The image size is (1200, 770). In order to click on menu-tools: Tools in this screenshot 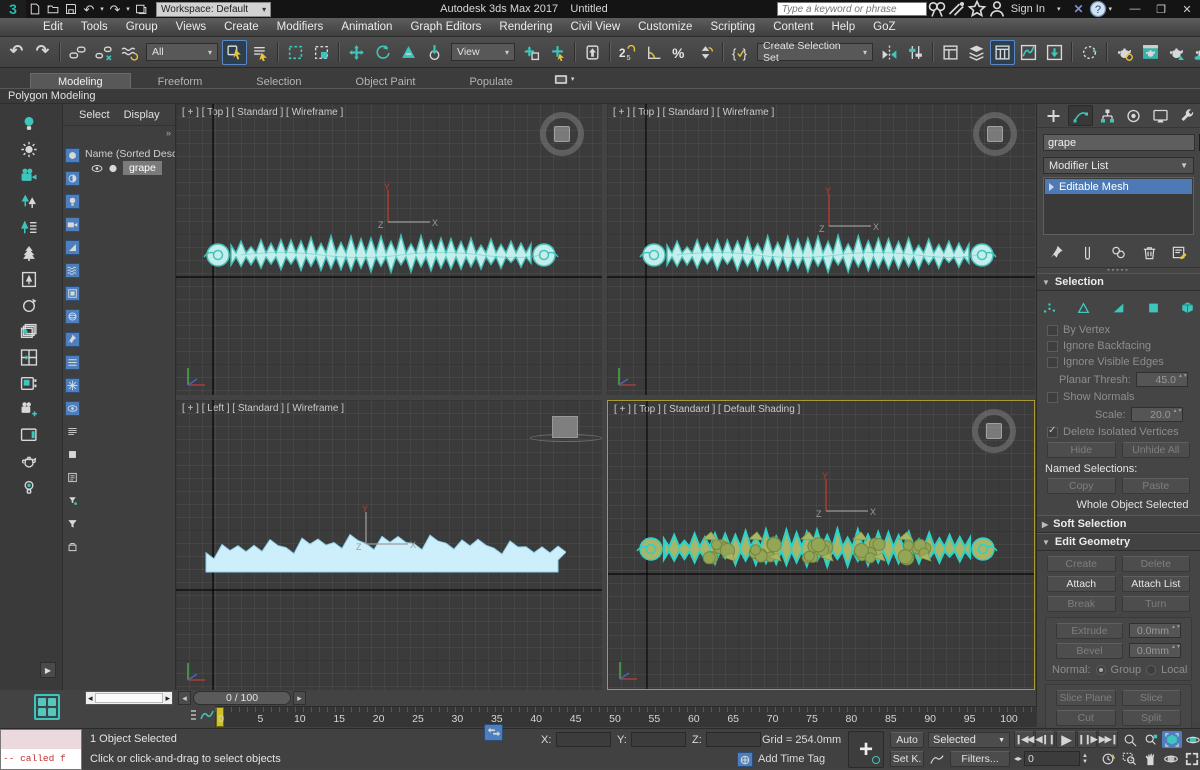, I will do `click(94, 27)`.